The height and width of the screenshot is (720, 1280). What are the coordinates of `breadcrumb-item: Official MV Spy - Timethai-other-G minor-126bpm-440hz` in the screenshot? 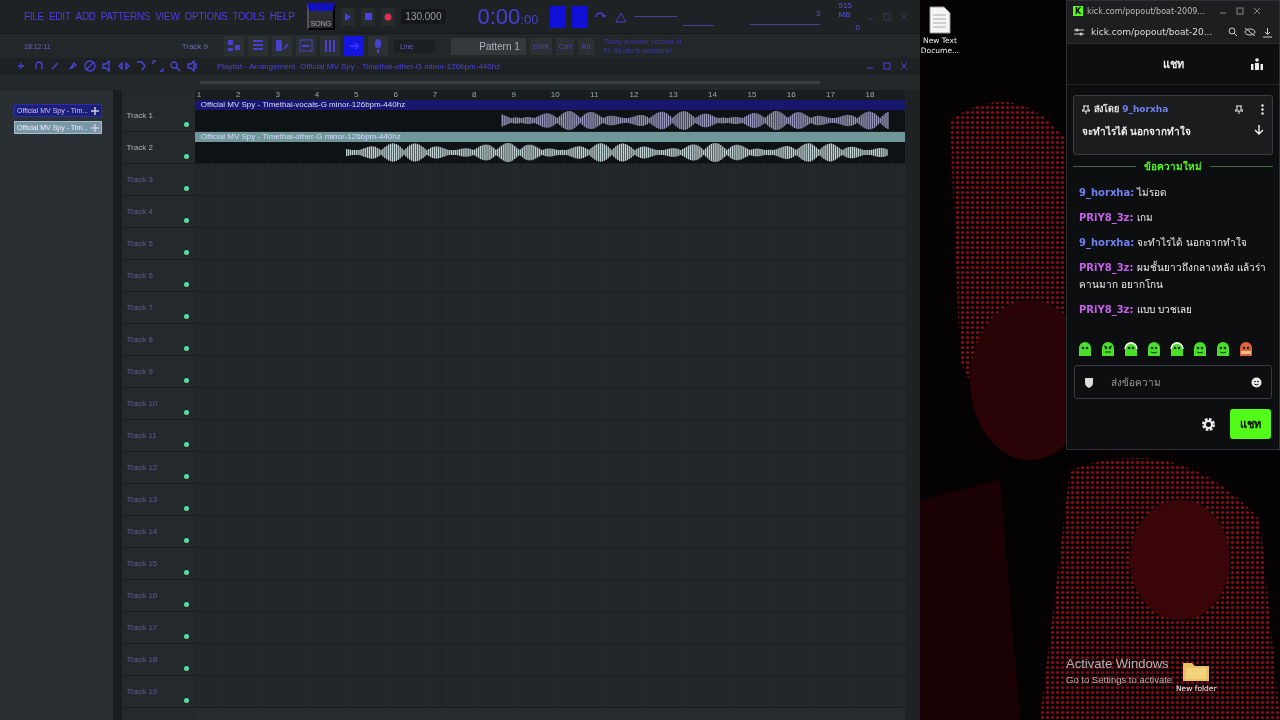 It's located at (400, 66).